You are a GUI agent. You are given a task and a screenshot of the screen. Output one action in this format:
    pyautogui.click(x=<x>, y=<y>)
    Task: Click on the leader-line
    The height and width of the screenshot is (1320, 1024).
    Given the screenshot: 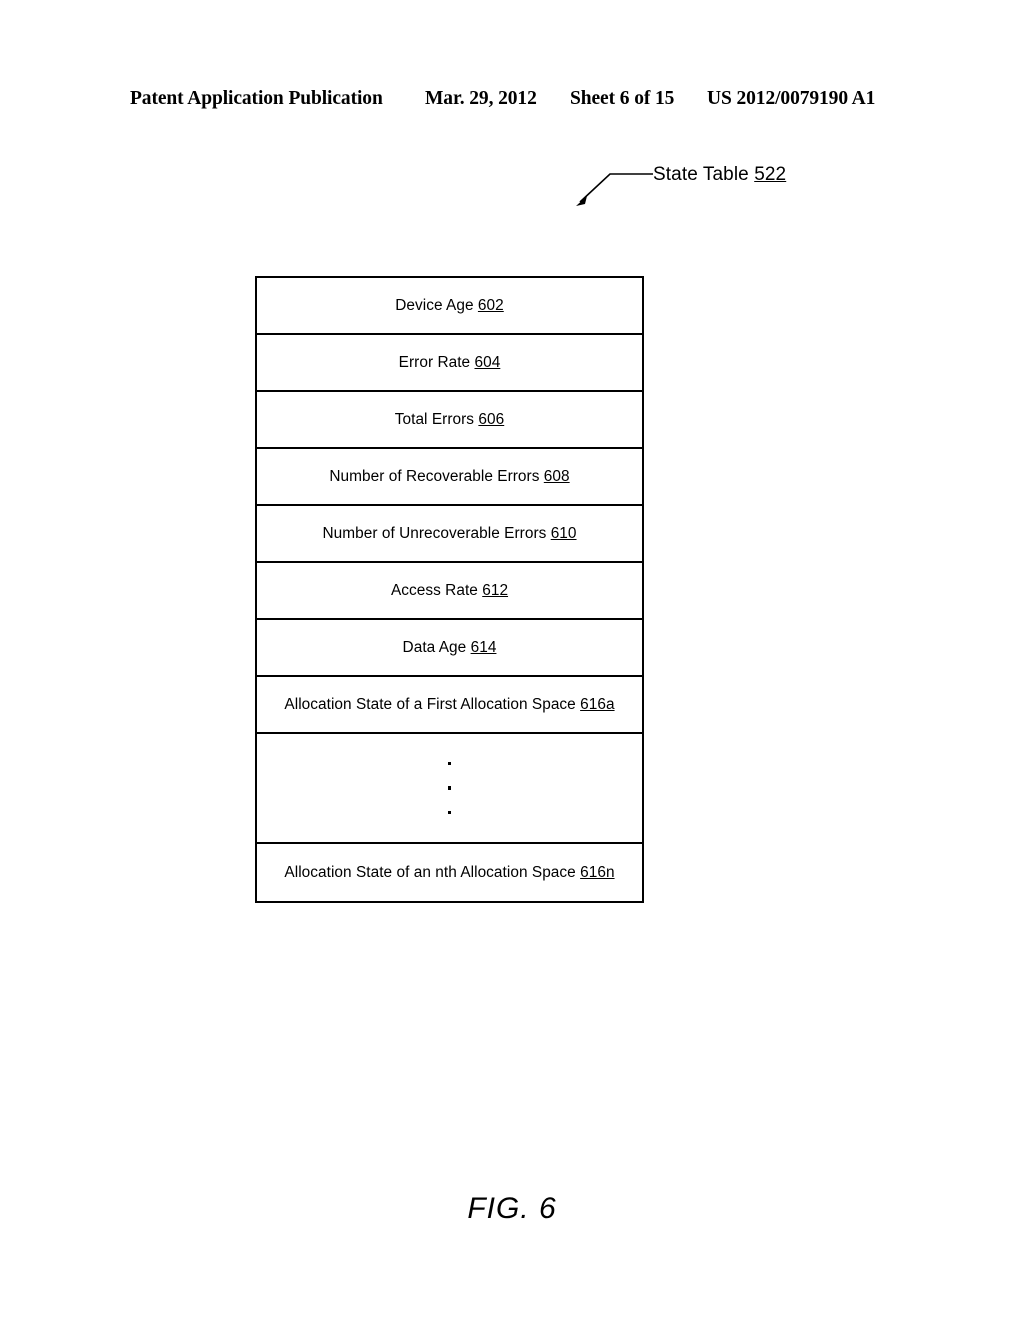 What is the action you would take?
    pyautogui.click(x=614, y=189)
    